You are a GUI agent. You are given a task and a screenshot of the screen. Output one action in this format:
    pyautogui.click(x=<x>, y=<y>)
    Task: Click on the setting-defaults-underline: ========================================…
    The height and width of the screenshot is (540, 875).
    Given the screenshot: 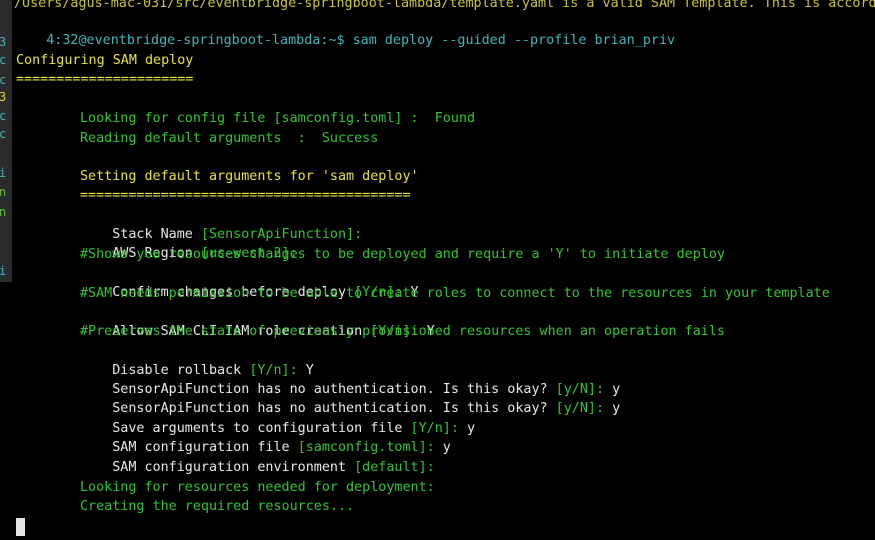 What is the action you would take?
    pyautogui.click(x=245, y=195)
    